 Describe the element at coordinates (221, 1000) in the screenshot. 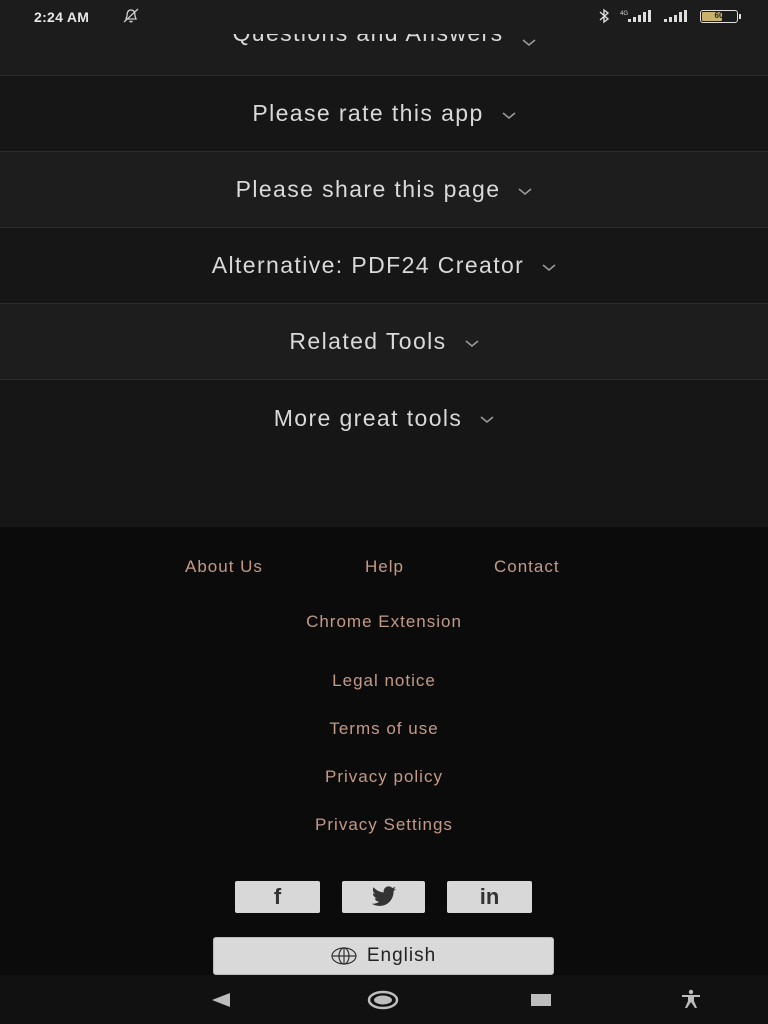

I see `back-icon` at that location.